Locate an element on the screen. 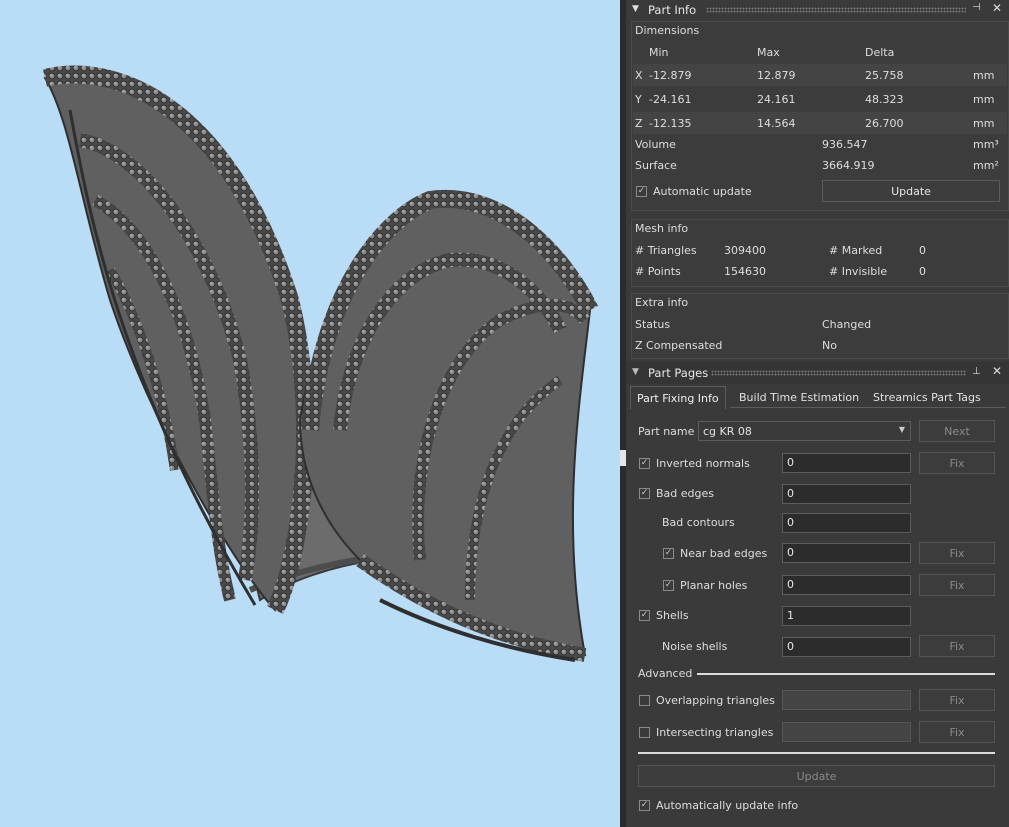  intersecting-triangles-label: Intersecting triangles is located at coordinates (715, 732).